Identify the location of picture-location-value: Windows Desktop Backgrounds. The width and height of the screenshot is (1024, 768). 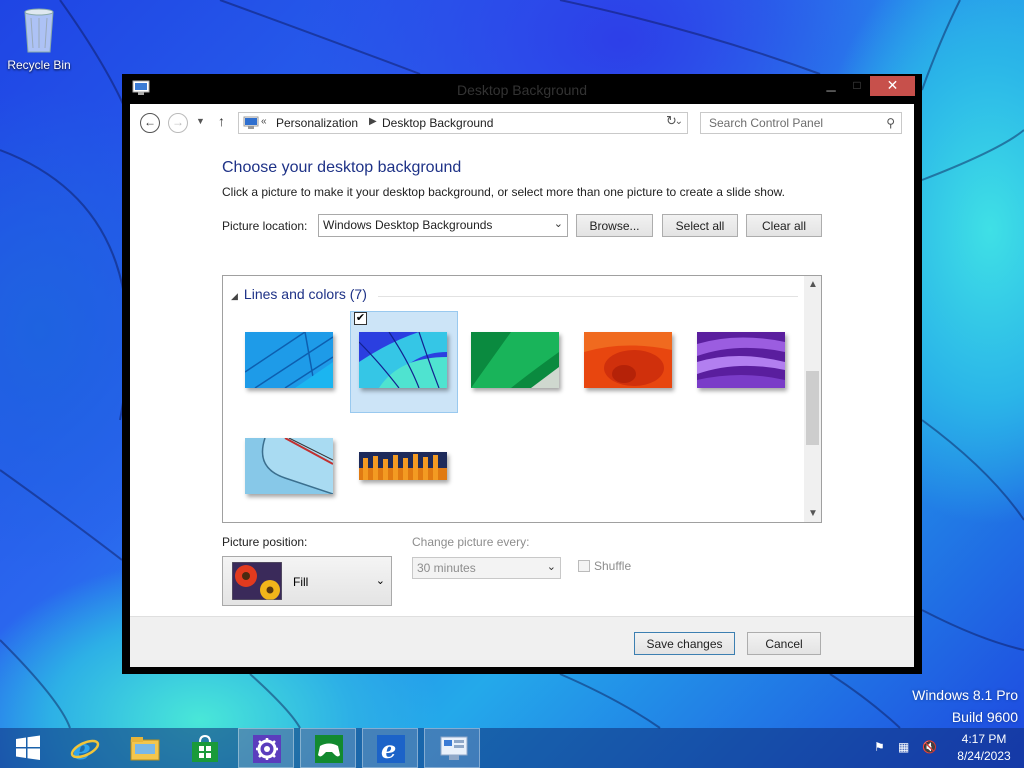
(408, 225).